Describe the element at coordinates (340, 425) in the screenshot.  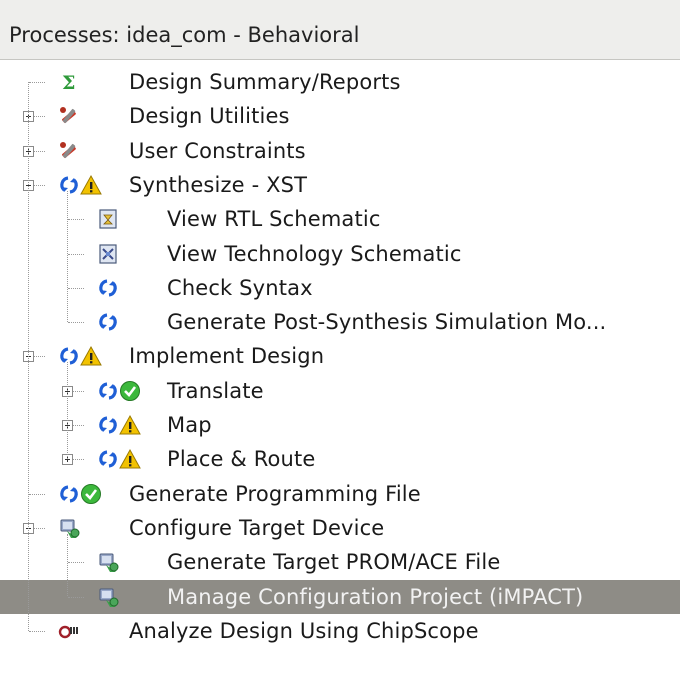
I see `tree-row-map: Map` at that location.